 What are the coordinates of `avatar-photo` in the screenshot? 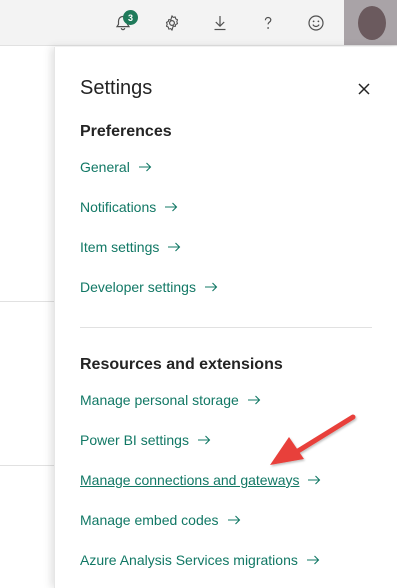 It's located at (372, 23).